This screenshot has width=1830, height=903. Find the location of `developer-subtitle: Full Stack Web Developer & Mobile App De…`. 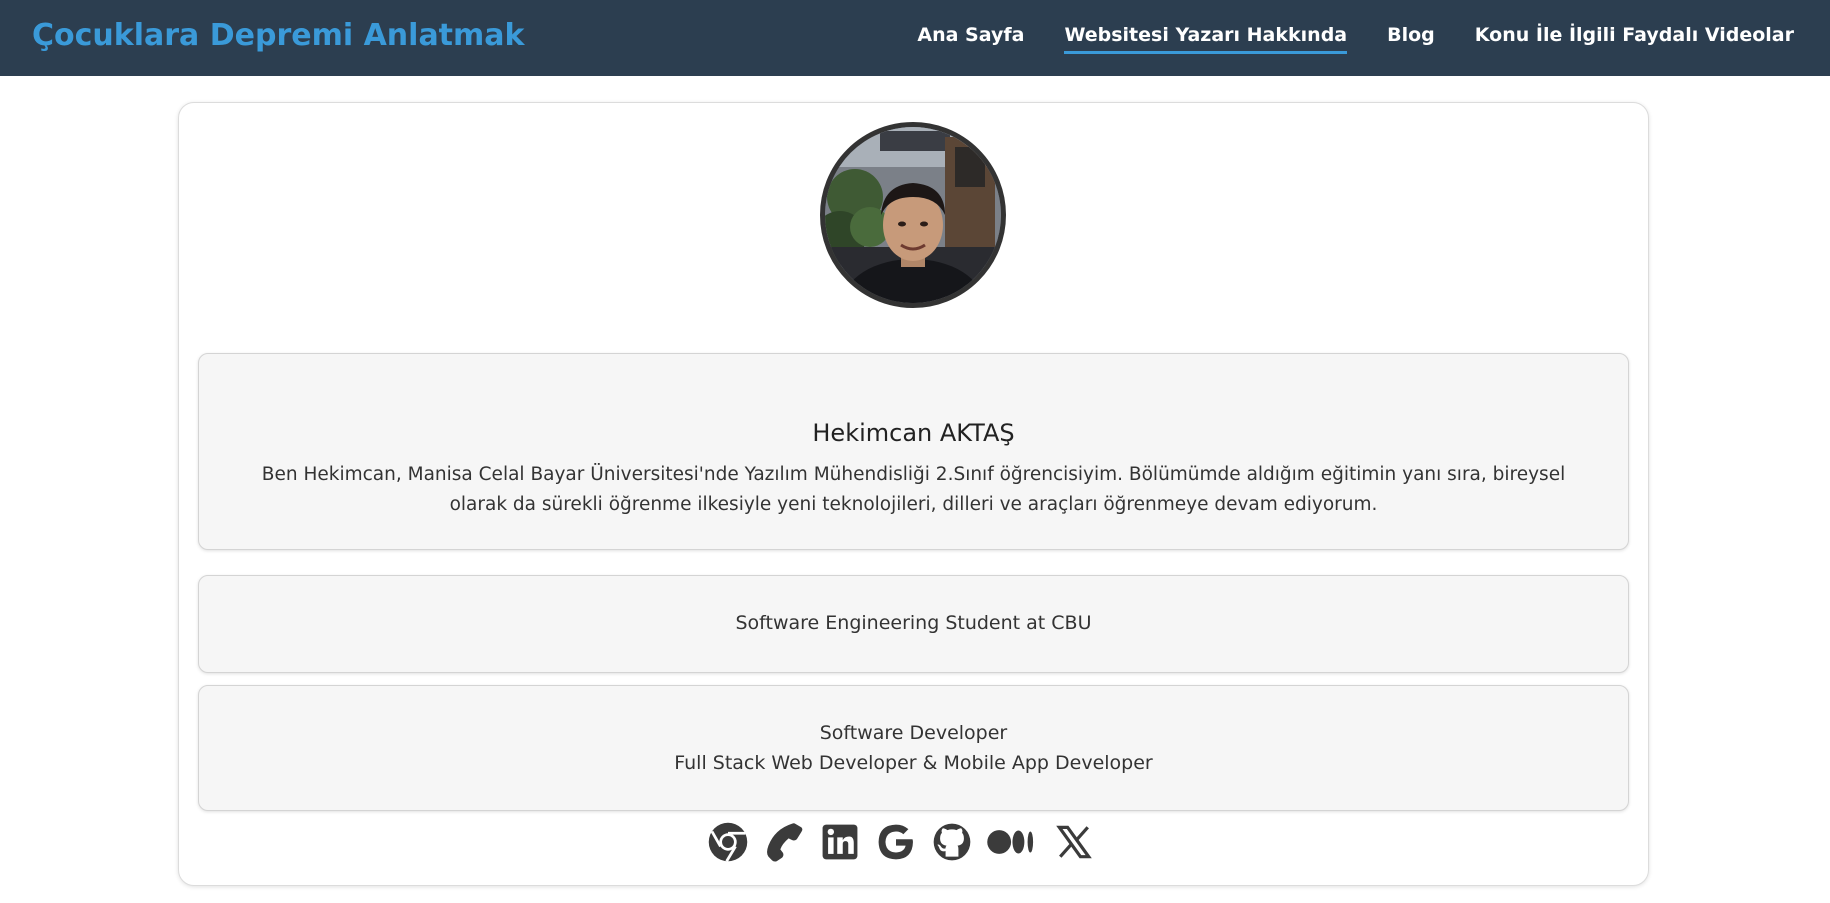

developer-subtitle: Full Stack Web Developer & Mobile App De… is located at coordinates (913, 763).